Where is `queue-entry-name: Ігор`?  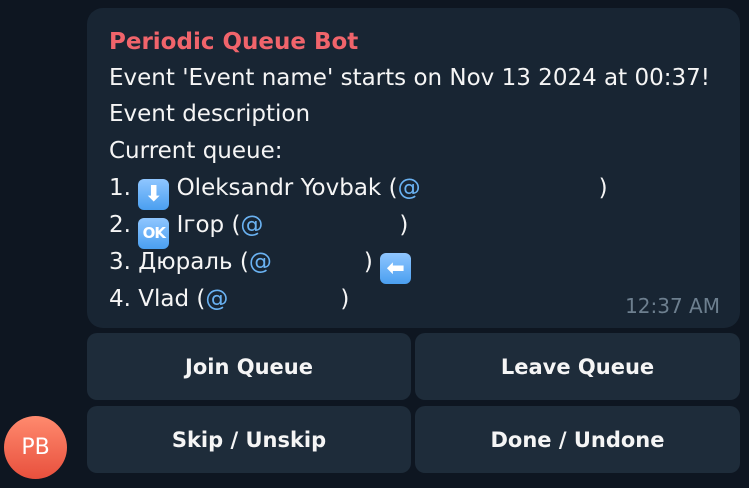
queue-entry-name: Ігор is located at coordinates (200, 225).